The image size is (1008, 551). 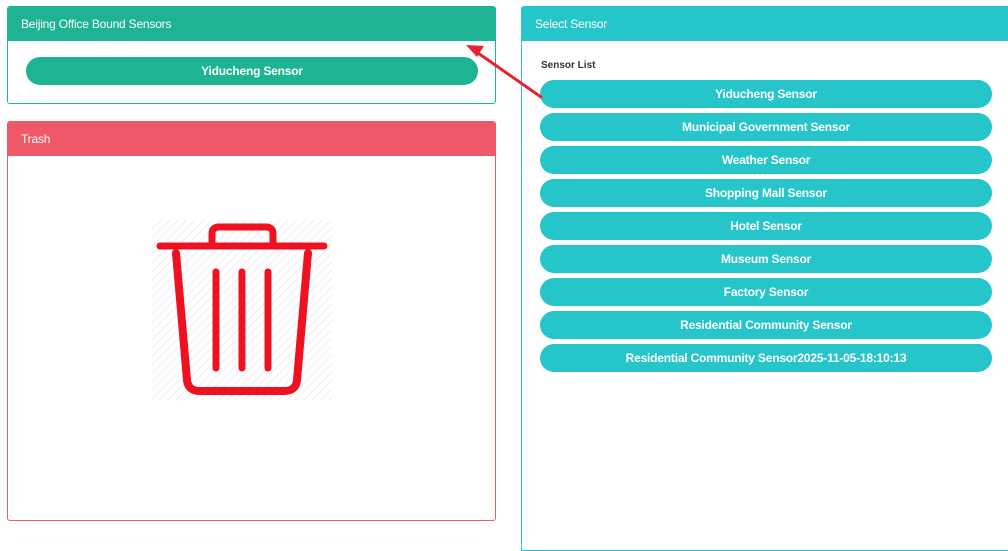 What do you see at coordinates (251, 24) in the screenshot?
I see `bound-sensors-panel-title: Beijing Office Bound Sensors` at bounding box center [251, 24].